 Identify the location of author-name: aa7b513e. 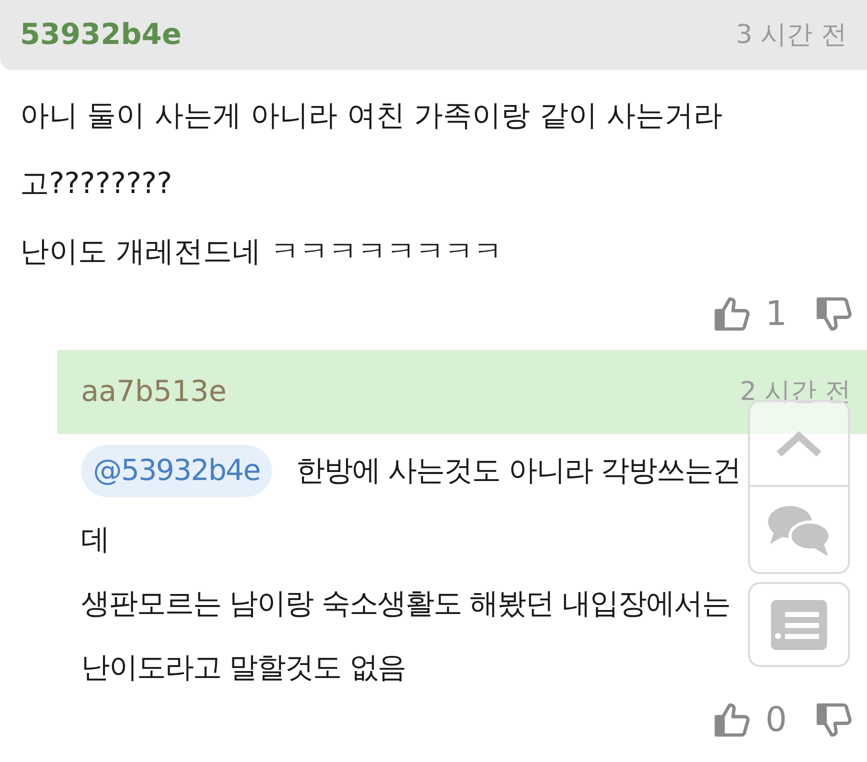
(154, 391).